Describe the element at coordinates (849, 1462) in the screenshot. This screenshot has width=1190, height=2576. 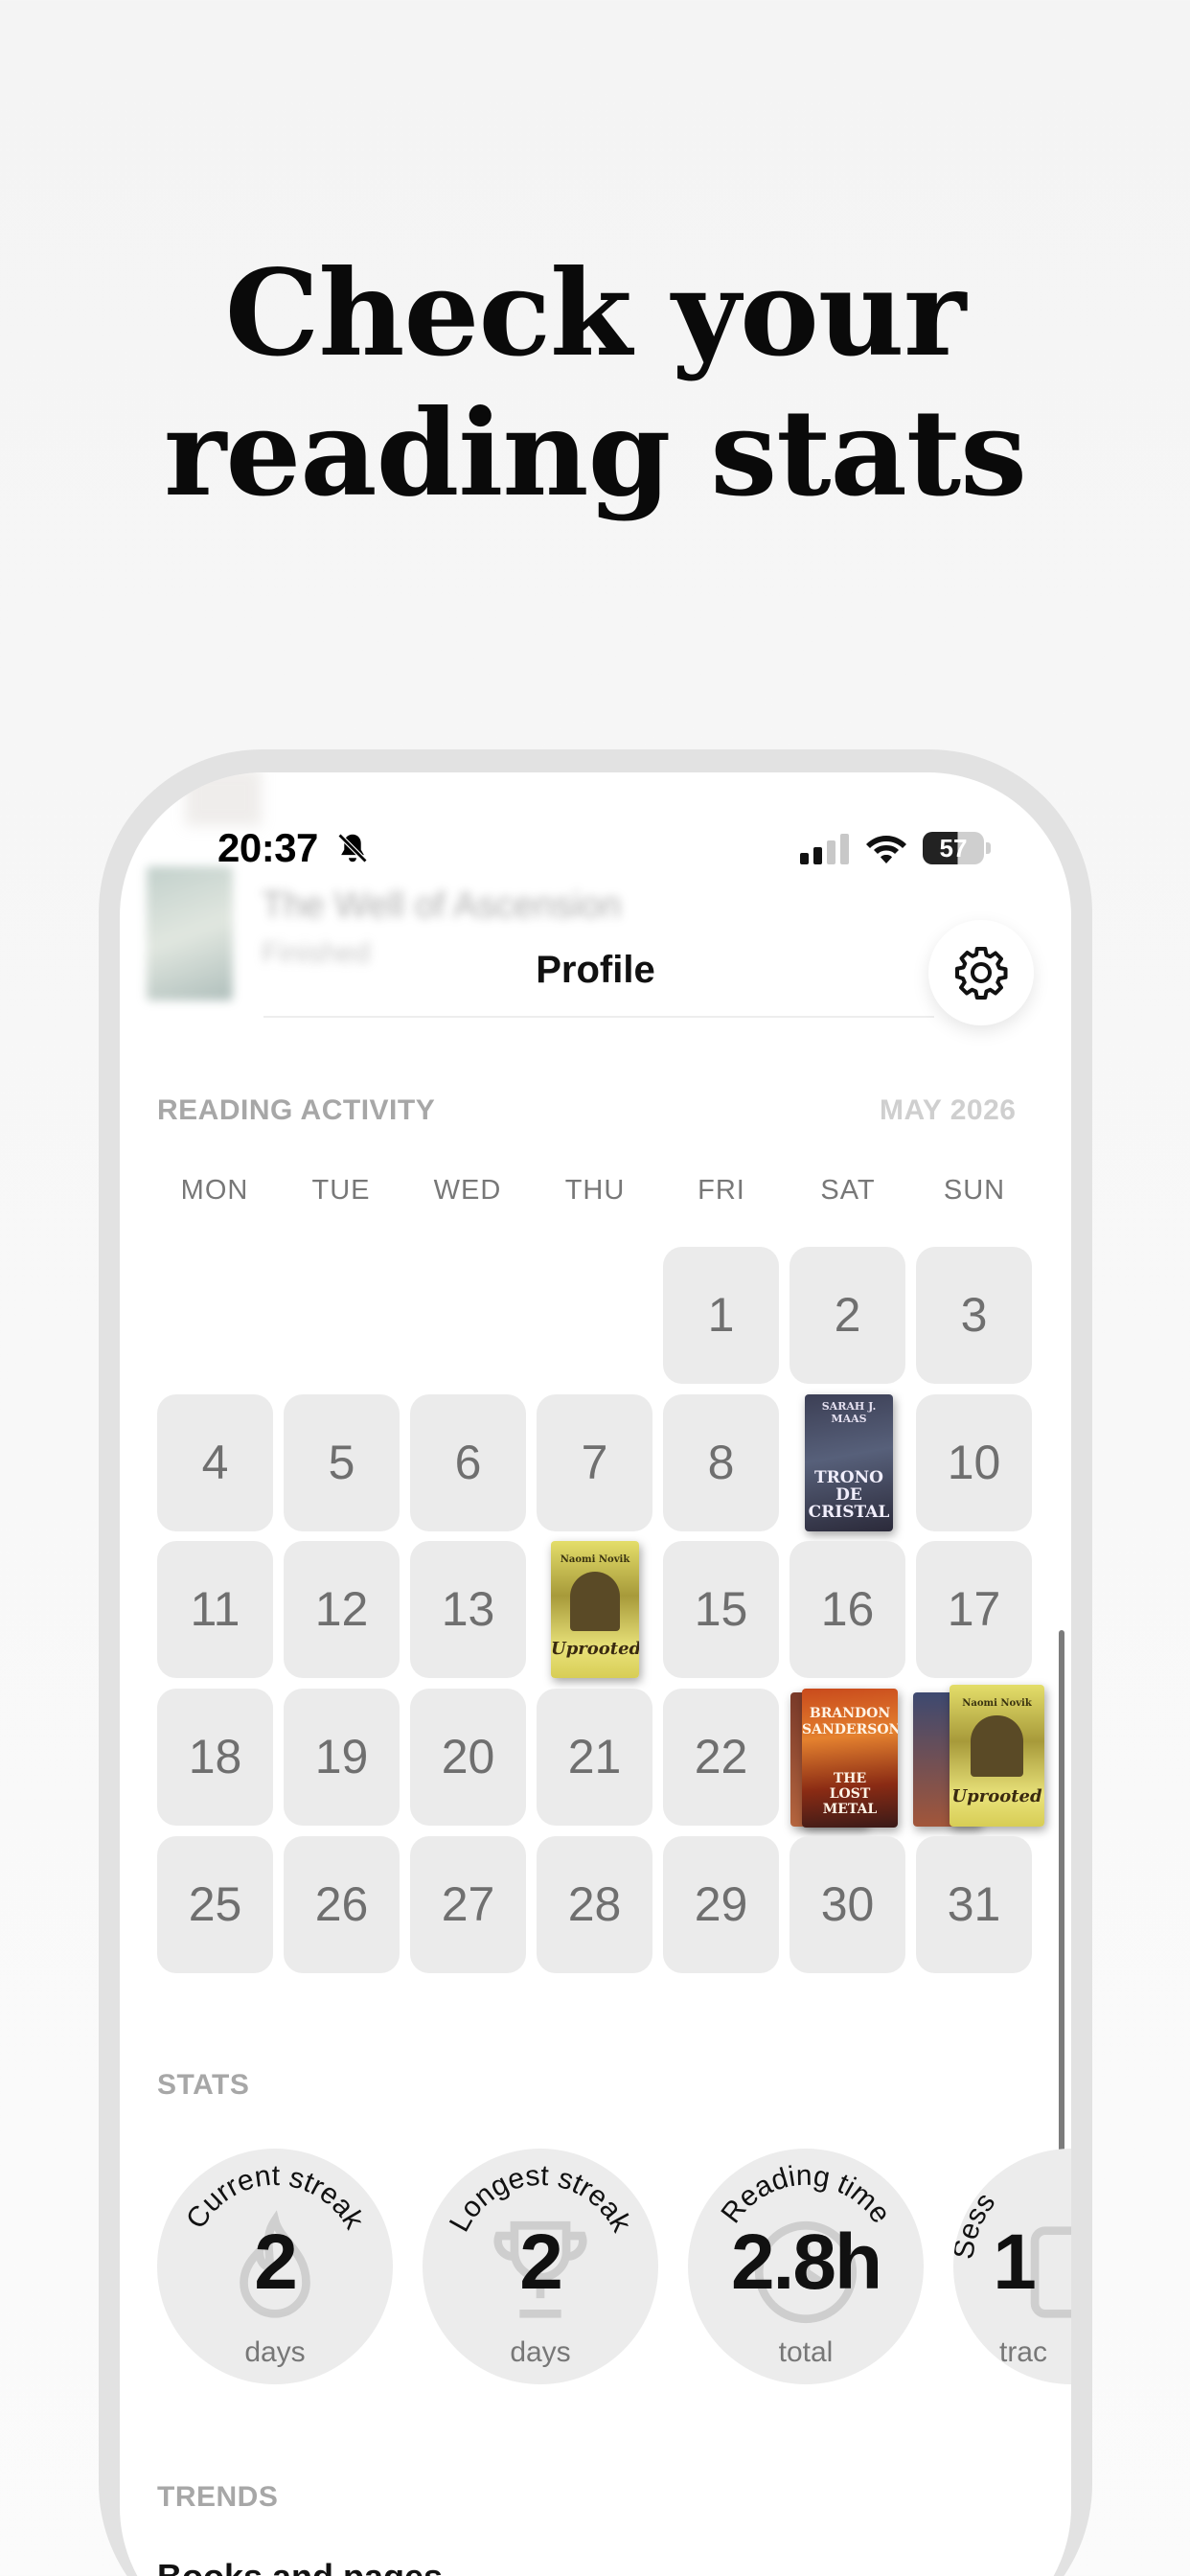
I see `book-cover-day-9: SARAH J. MAAS TRONO DE CRISTAL` at that location.